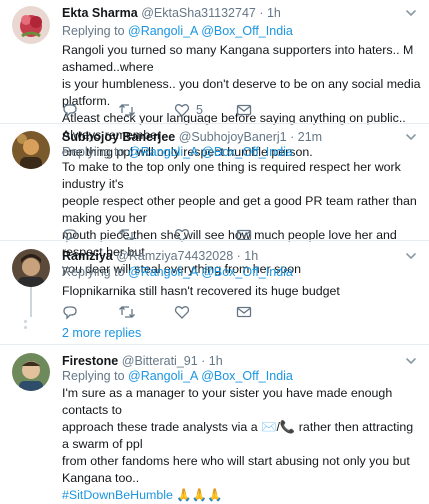  I want to click on display-name: Ramziya, so click(87, 256).